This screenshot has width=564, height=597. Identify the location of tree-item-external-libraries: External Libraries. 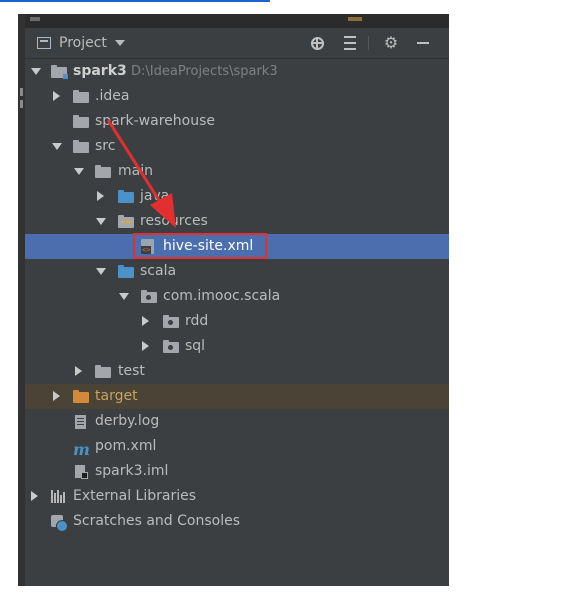
(237, 496).